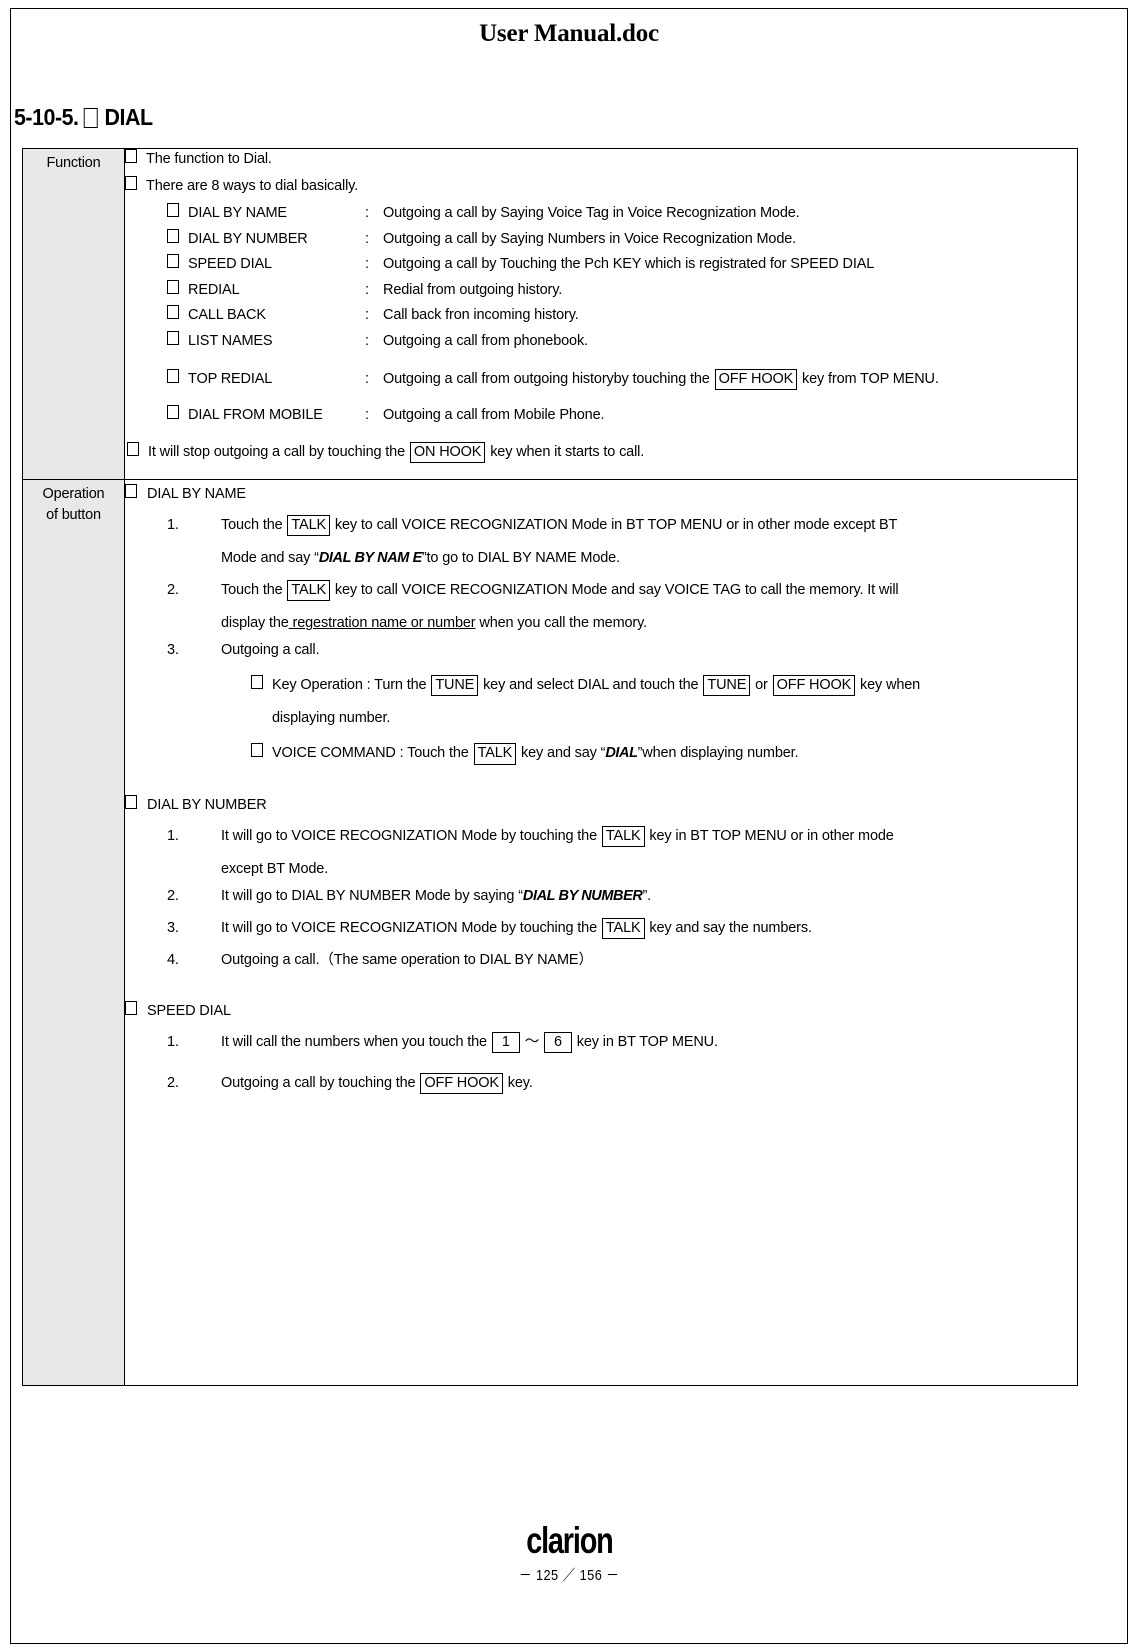  What do you see at coordinates (455, 686) in the screenshot?
I see `key-tune: TUNE` at bounding box center [455, 686].